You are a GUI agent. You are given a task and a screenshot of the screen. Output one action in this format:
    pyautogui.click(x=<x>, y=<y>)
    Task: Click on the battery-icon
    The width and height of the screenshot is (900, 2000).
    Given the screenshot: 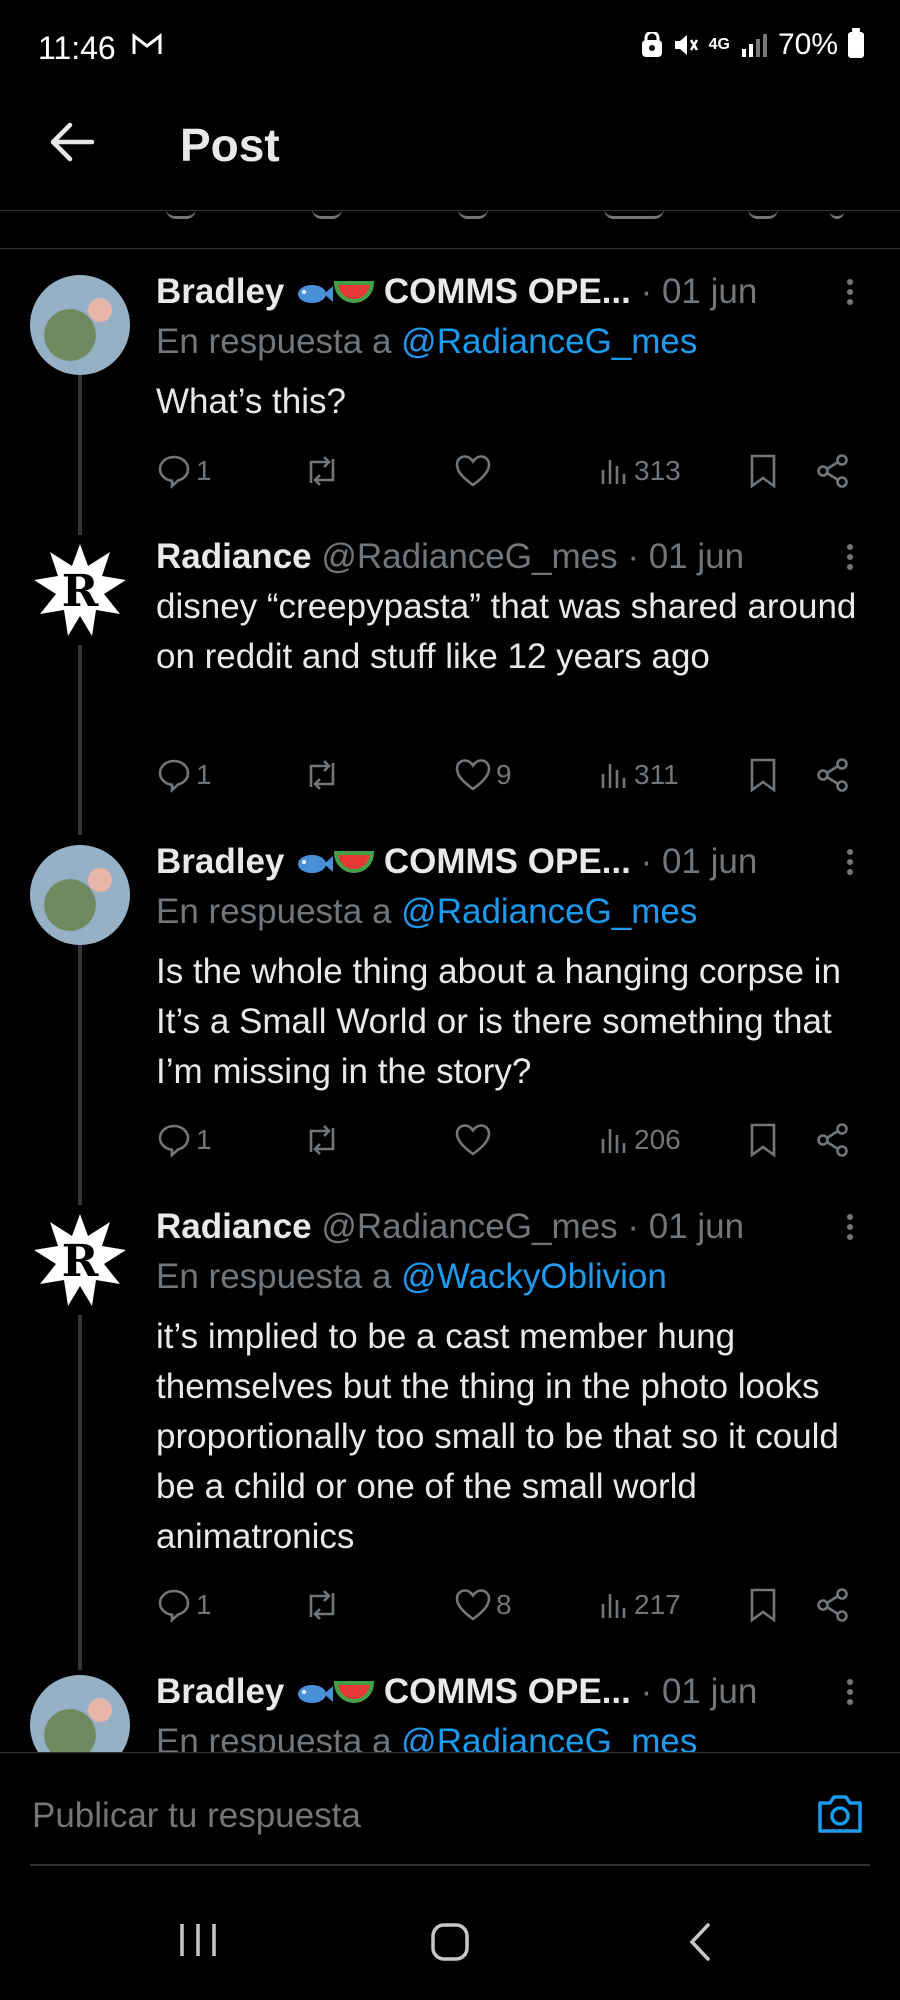 What is the action you would take?
    pyautogui.click(x=856, y=43)
    